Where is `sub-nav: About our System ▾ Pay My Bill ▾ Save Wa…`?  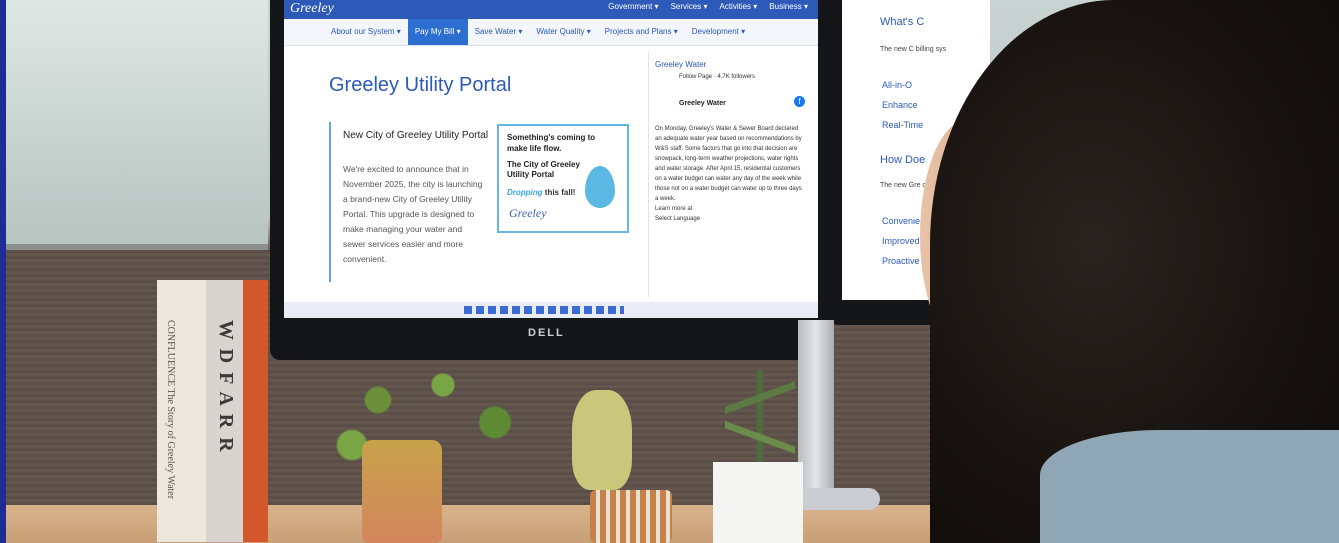
sub-nav: About our System ▾ Pay My Bill ▾ Save Wa… is located at coordinates (551, 32).